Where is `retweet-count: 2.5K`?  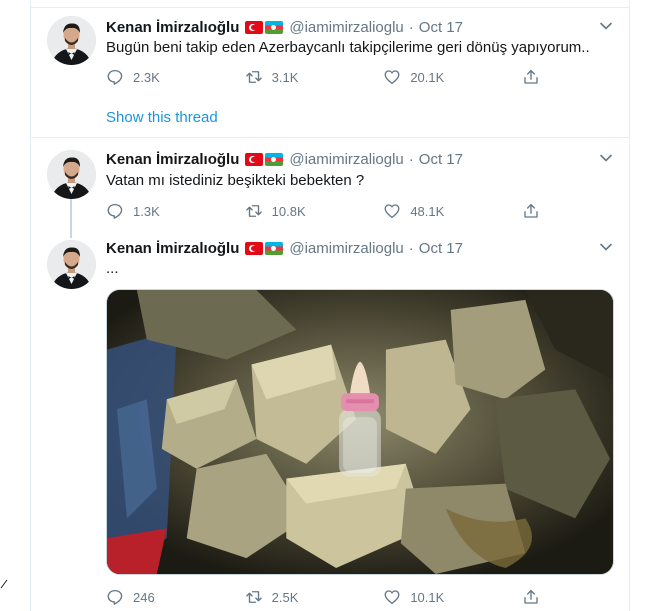
retweet-count: 2.5K is located at coordinates (285, 597).